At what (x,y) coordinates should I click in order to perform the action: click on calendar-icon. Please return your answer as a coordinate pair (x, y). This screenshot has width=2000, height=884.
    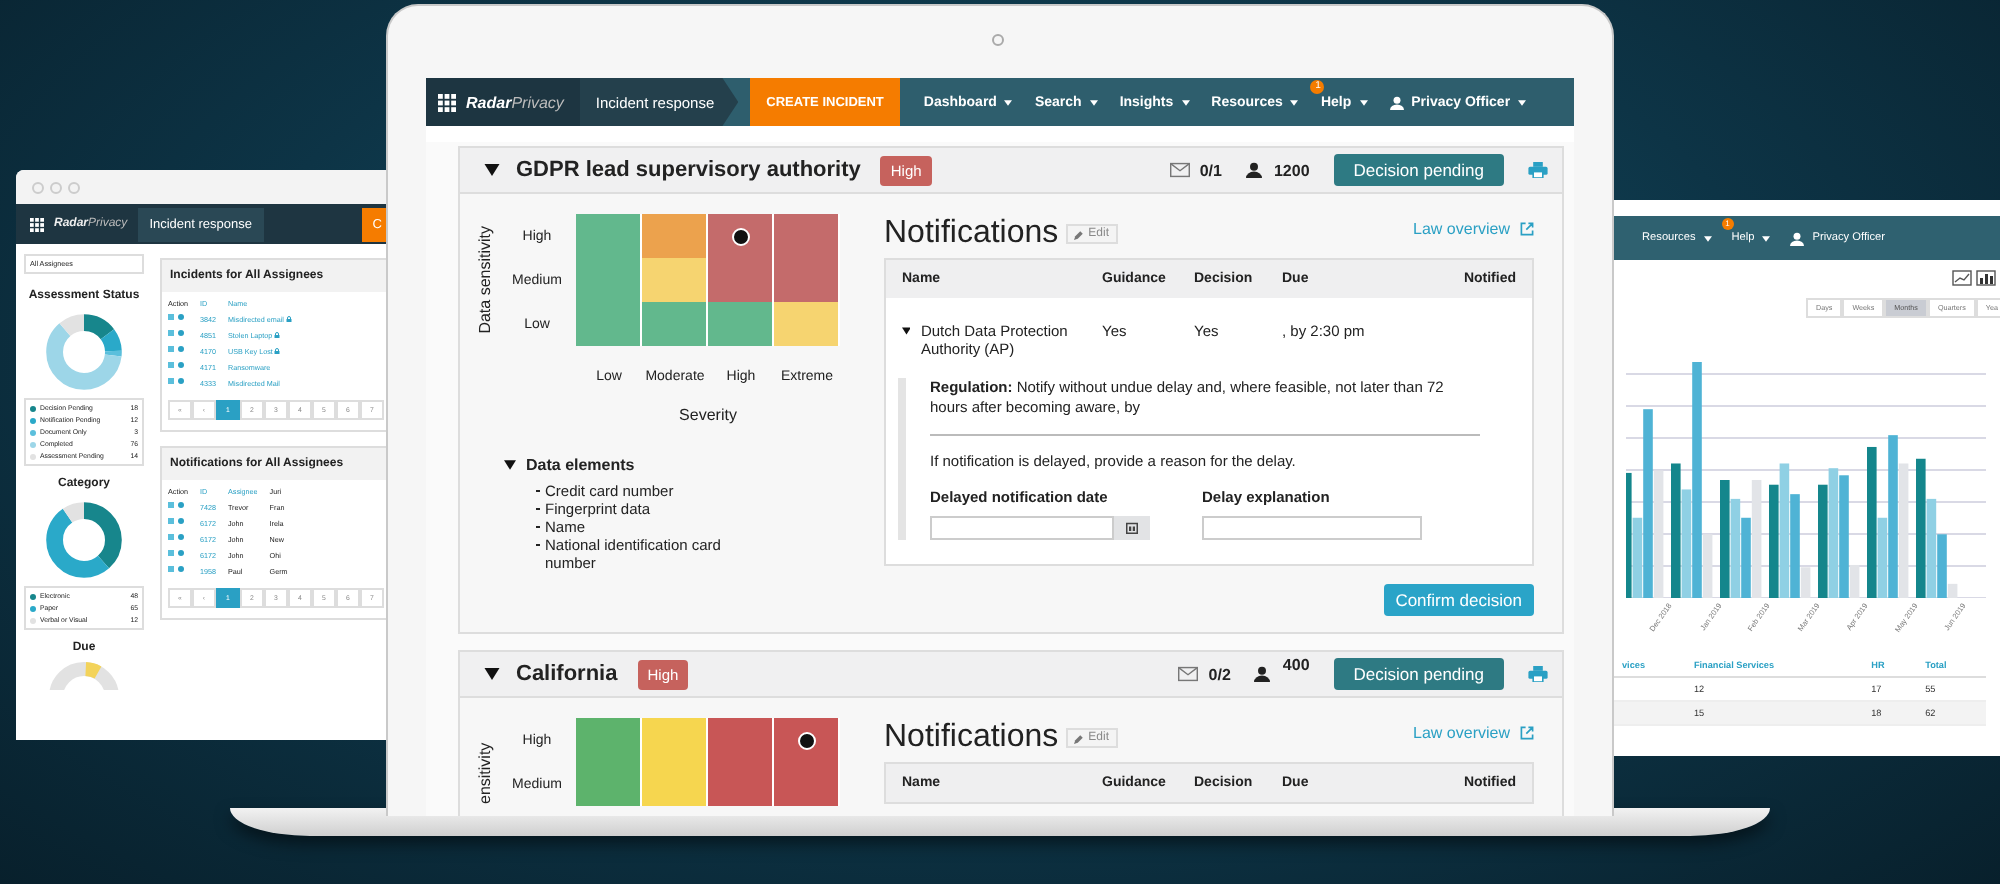
    Looking at the image, I should click on (1132, 528).